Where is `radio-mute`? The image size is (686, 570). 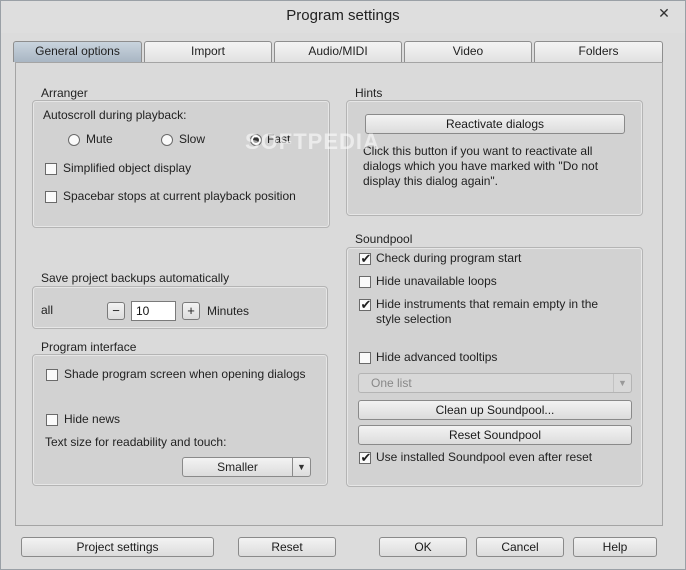
radio-mute is located at coordinates (74, 140).